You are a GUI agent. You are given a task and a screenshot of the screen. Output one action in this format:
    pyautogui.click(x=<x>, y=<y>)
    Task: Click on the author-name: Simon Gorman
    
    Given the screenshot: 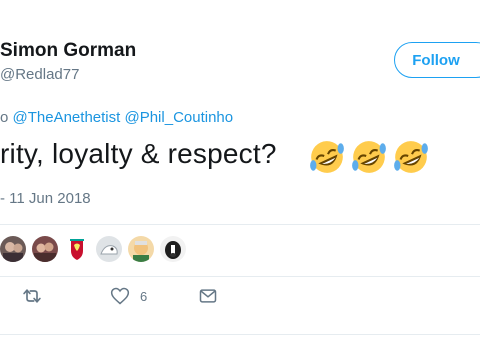 What is the action you would take?
    pyautogui.click(x=68, y=51)
    